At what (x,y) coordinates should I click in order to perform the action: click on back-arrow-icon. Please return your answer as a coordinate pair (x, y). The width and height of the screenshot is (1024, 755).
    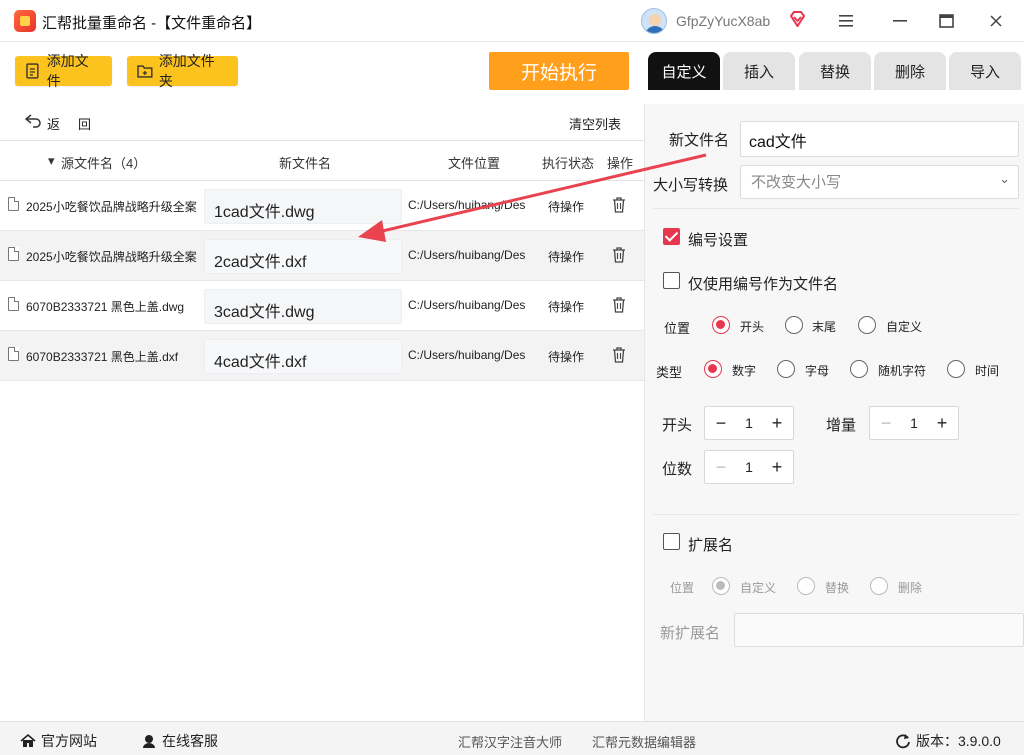
    Looking at the image, I should click on (33, 121).